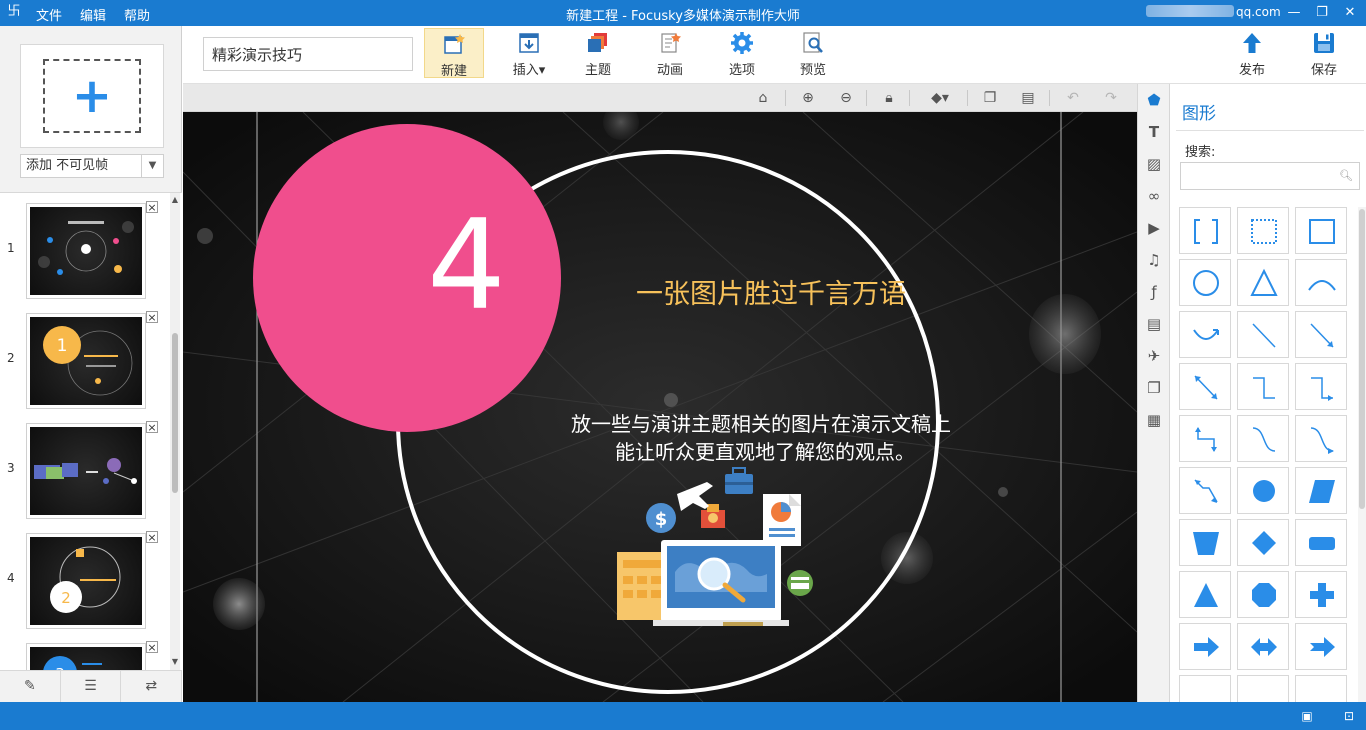 The image size is (1366, 730). What do you see at coordinates (1349, 716) in the screenshot?
I see `unlock-icon: ⊡` at bounding box center [1349, 716].